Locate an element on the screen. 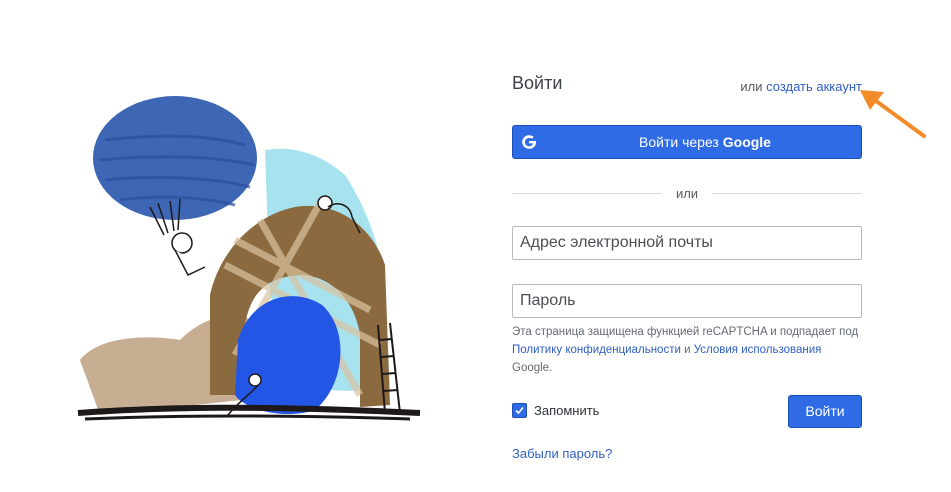 This screenshot has height=492, width=951. email-field is located at coordinates (687, 243).